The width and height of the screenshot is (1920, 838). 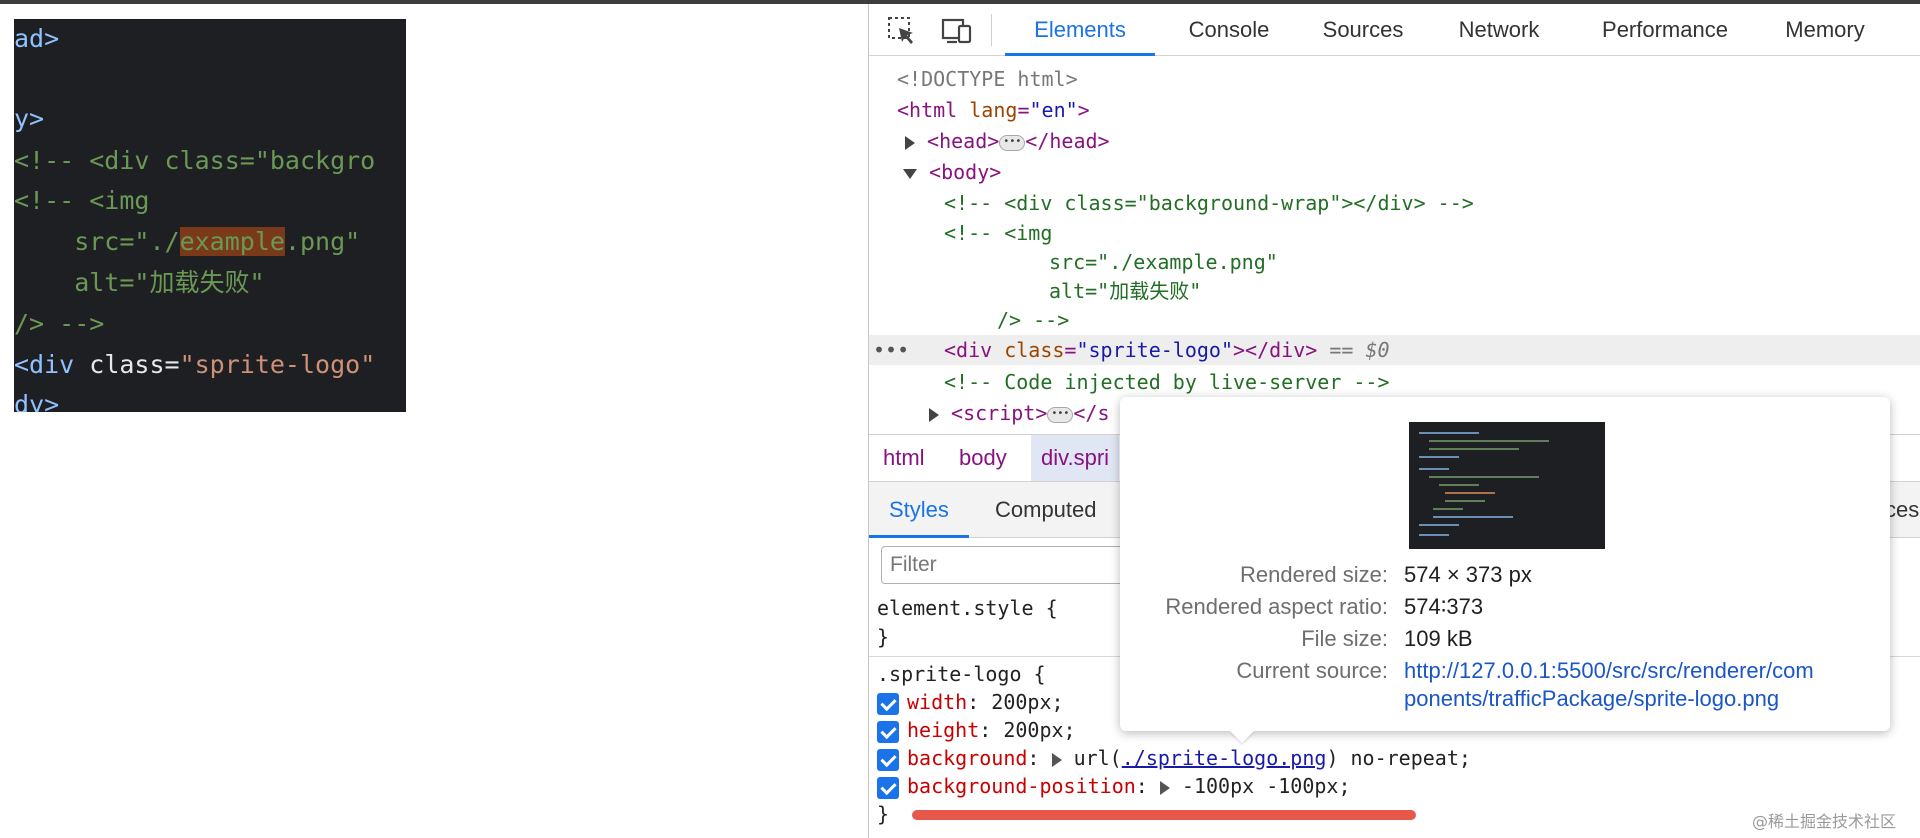 What do you see at coordinates (1229, 30) in the screenshot?
I see `tab-console: Console` at bounding box center [1229, 30].